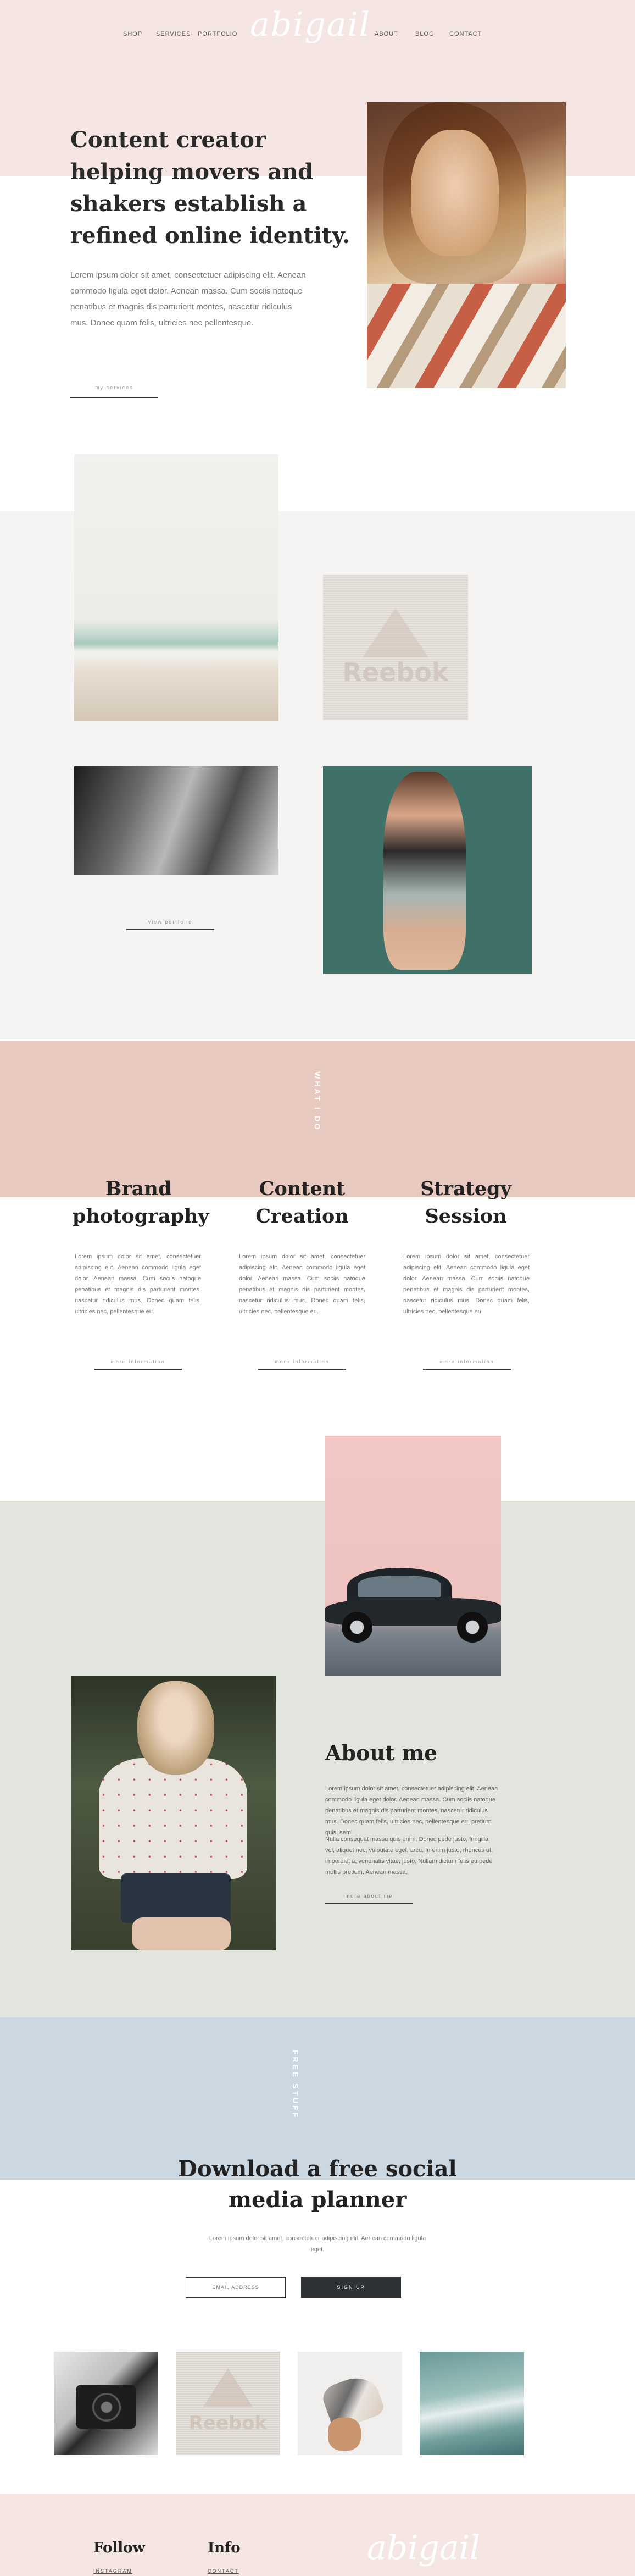 The width and height of the screenshot is (635, 2576). Describe the element at coordinates (381, 1752) in the screenshot. I see `about-title: About me` at that location.